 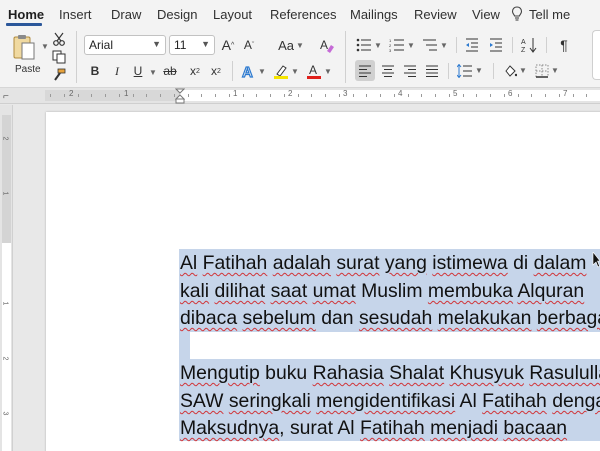 What do you see at coordinates (444, 45) in the screenshot?
I see `multilevel-chevron-icon: ▼` at bounding box center [444, 45].